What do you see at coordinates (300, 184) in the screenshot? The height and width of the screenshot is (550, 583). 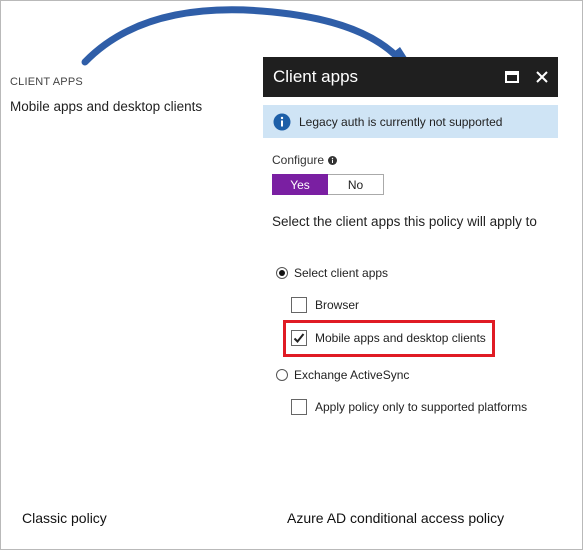 I see `toggle-yes: Yes` at bounding box center [300, 184].